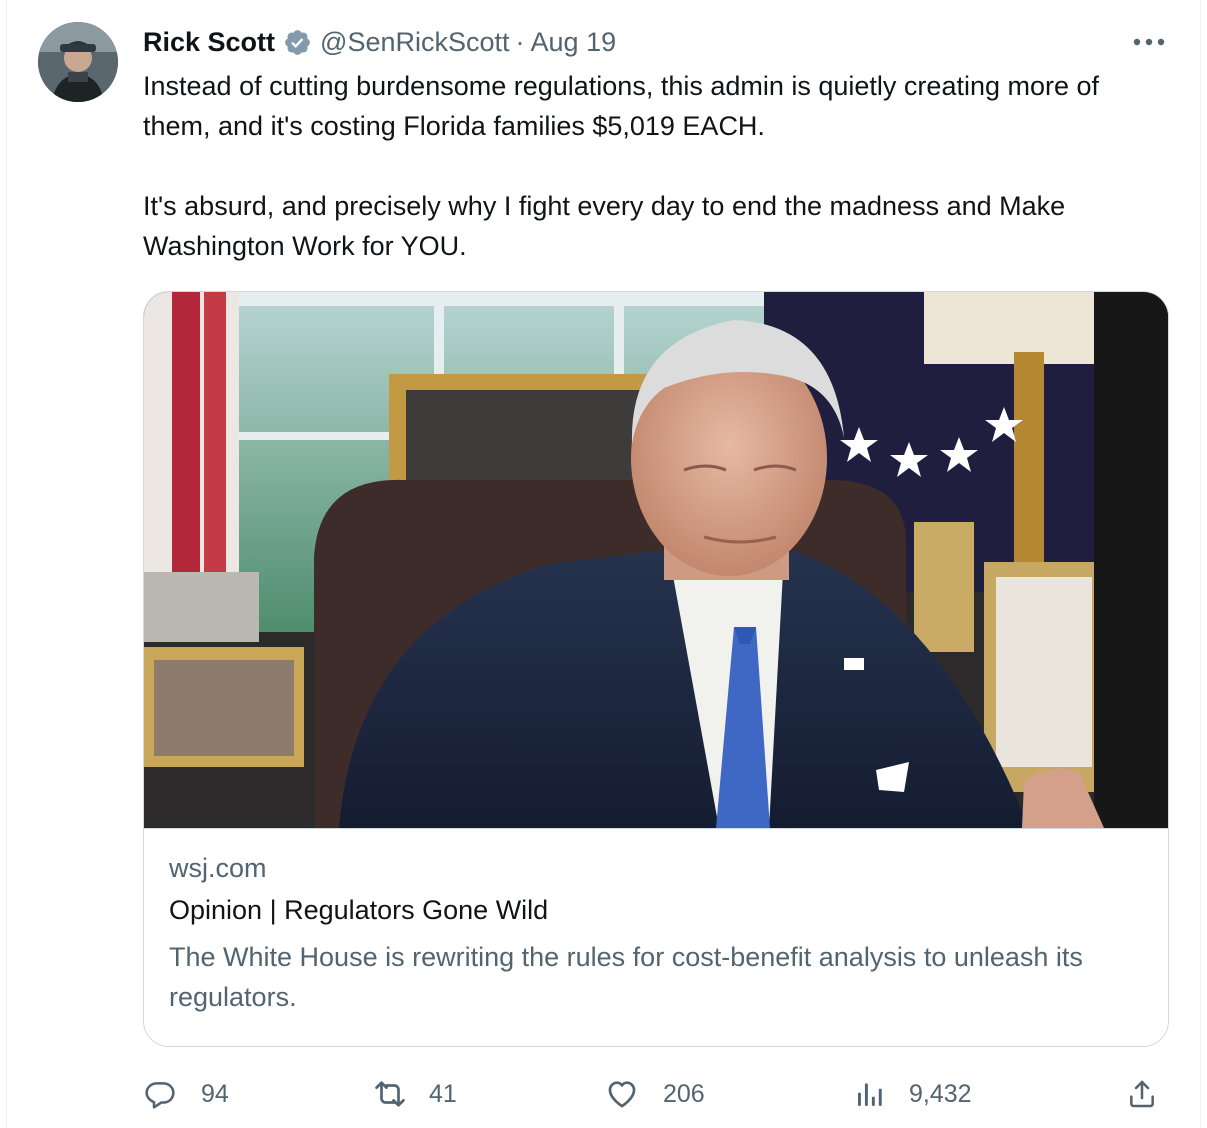  Describe the element at coordinates (443, 1093) in the screenshot. I see `retweet-count: 41` at that location.